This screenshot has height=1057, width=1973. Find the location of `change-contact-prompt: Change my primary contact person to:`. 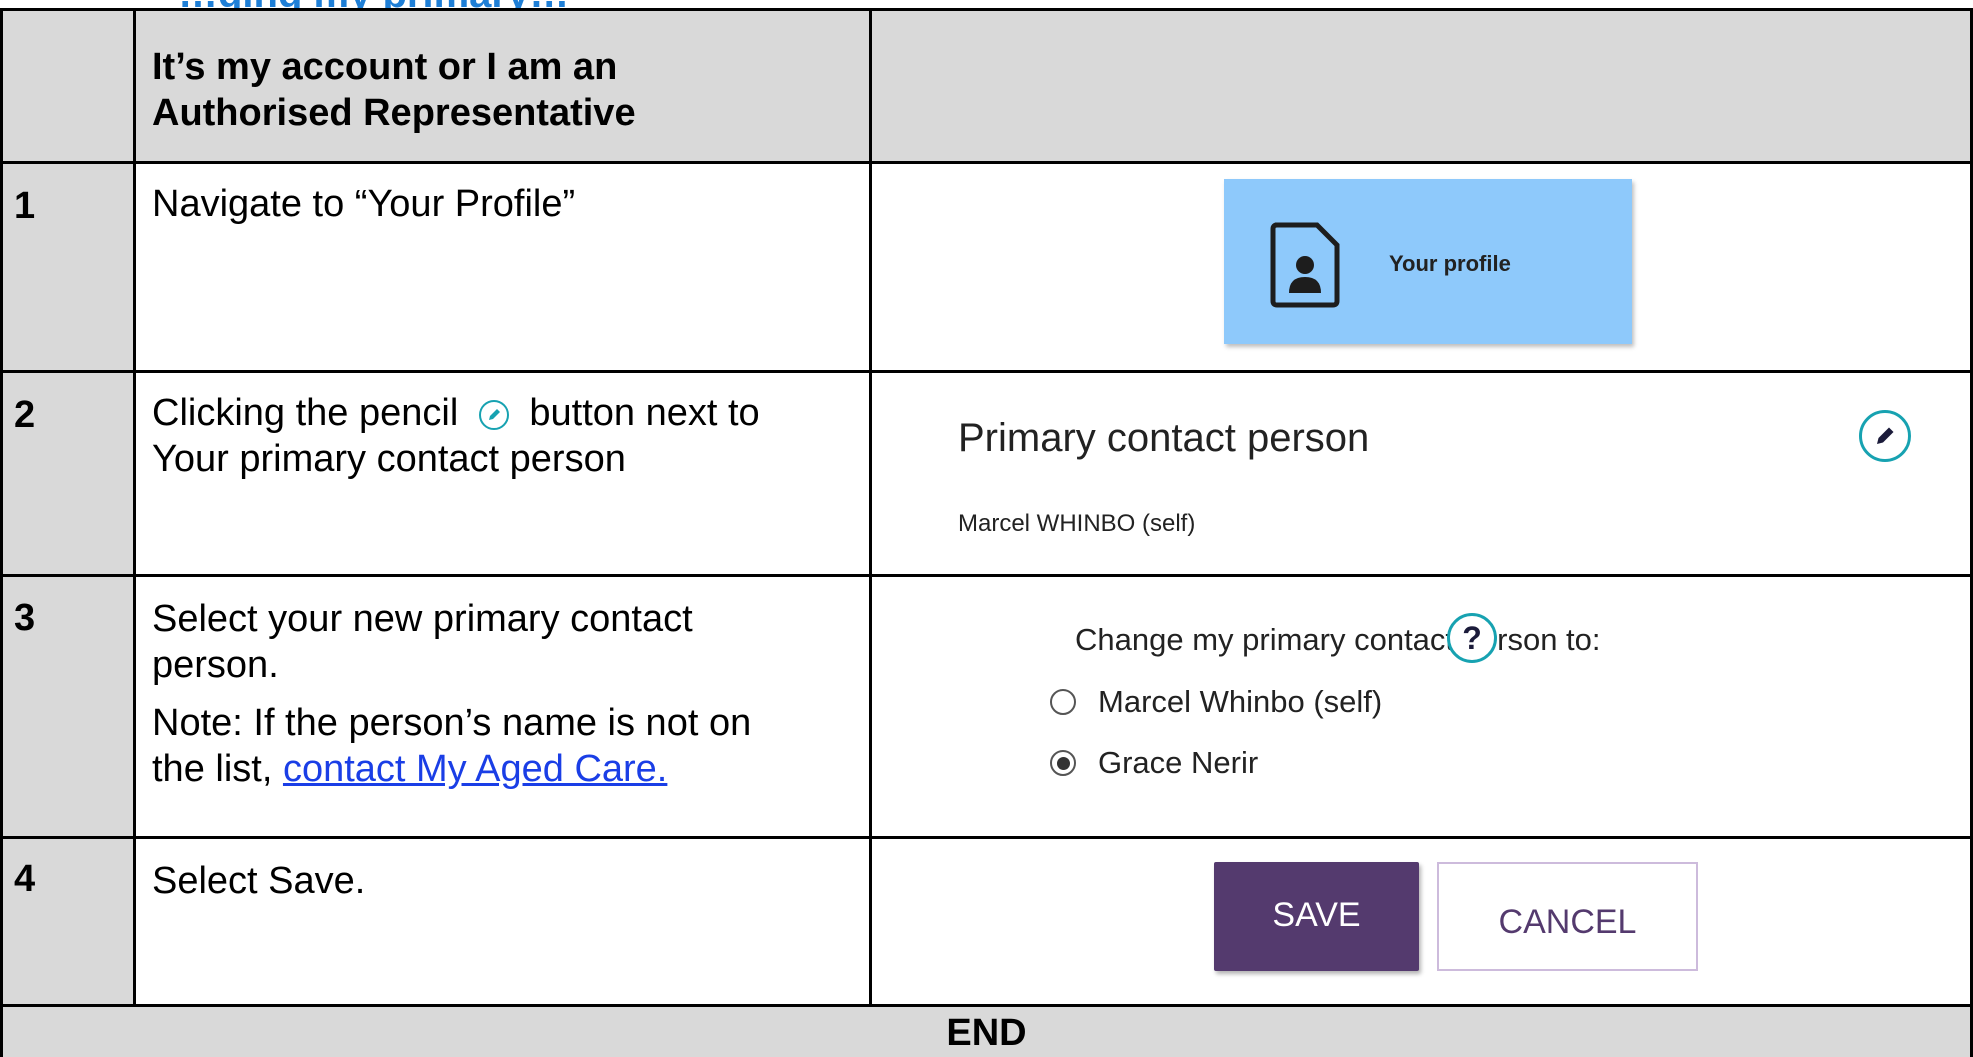

change-contact-prompt: Change my primary contact person to: is located at coordinates (1338, 639).